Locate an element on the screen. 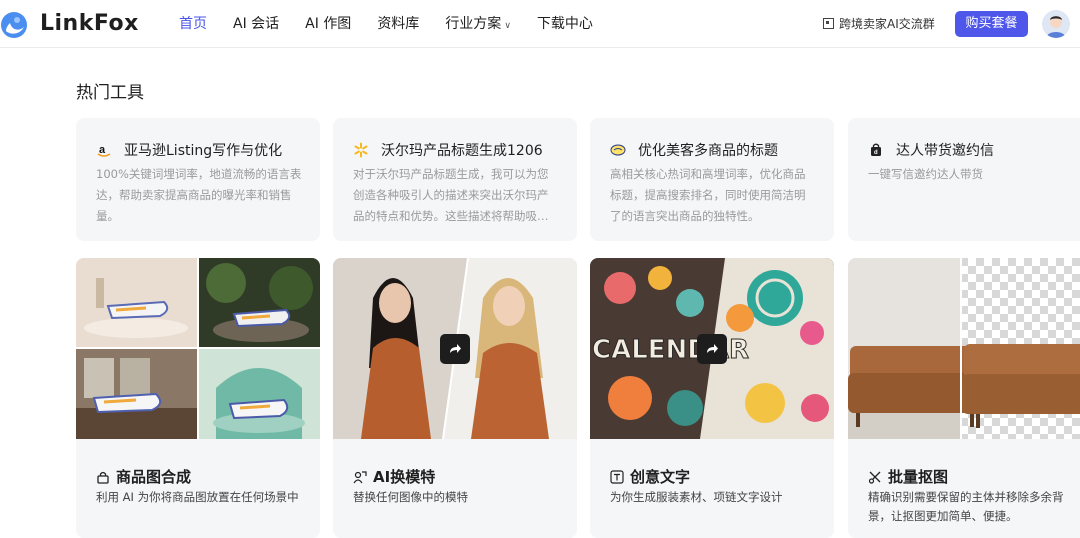 The image size is (1080, 538). main-nav: 首页 AI 会话 AI 作图 资料库 行业方案 ∨ 下载中心 is located at coordinates (399, 24).